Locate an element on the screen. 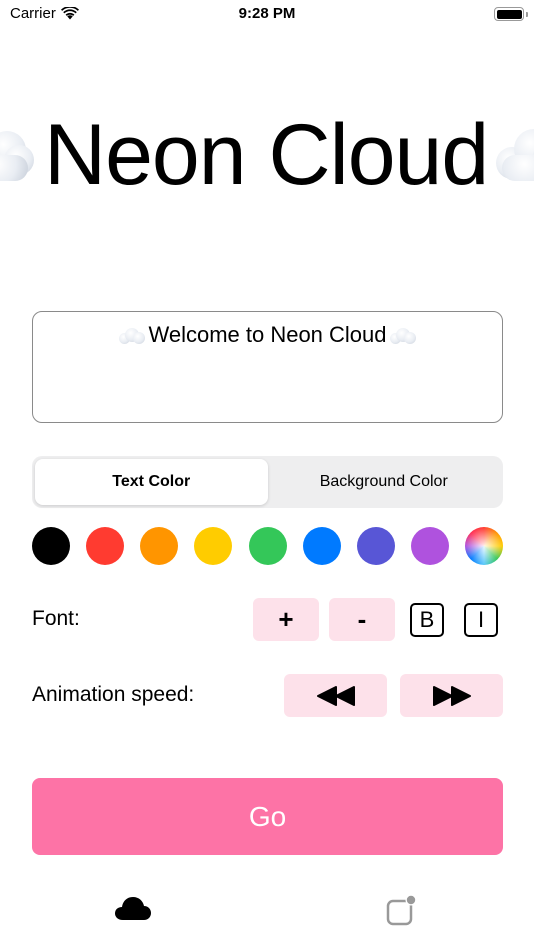 The image size is (534, 950). color-target-segmented-control: Text Color Background Color is located at coordinates (267, 482).